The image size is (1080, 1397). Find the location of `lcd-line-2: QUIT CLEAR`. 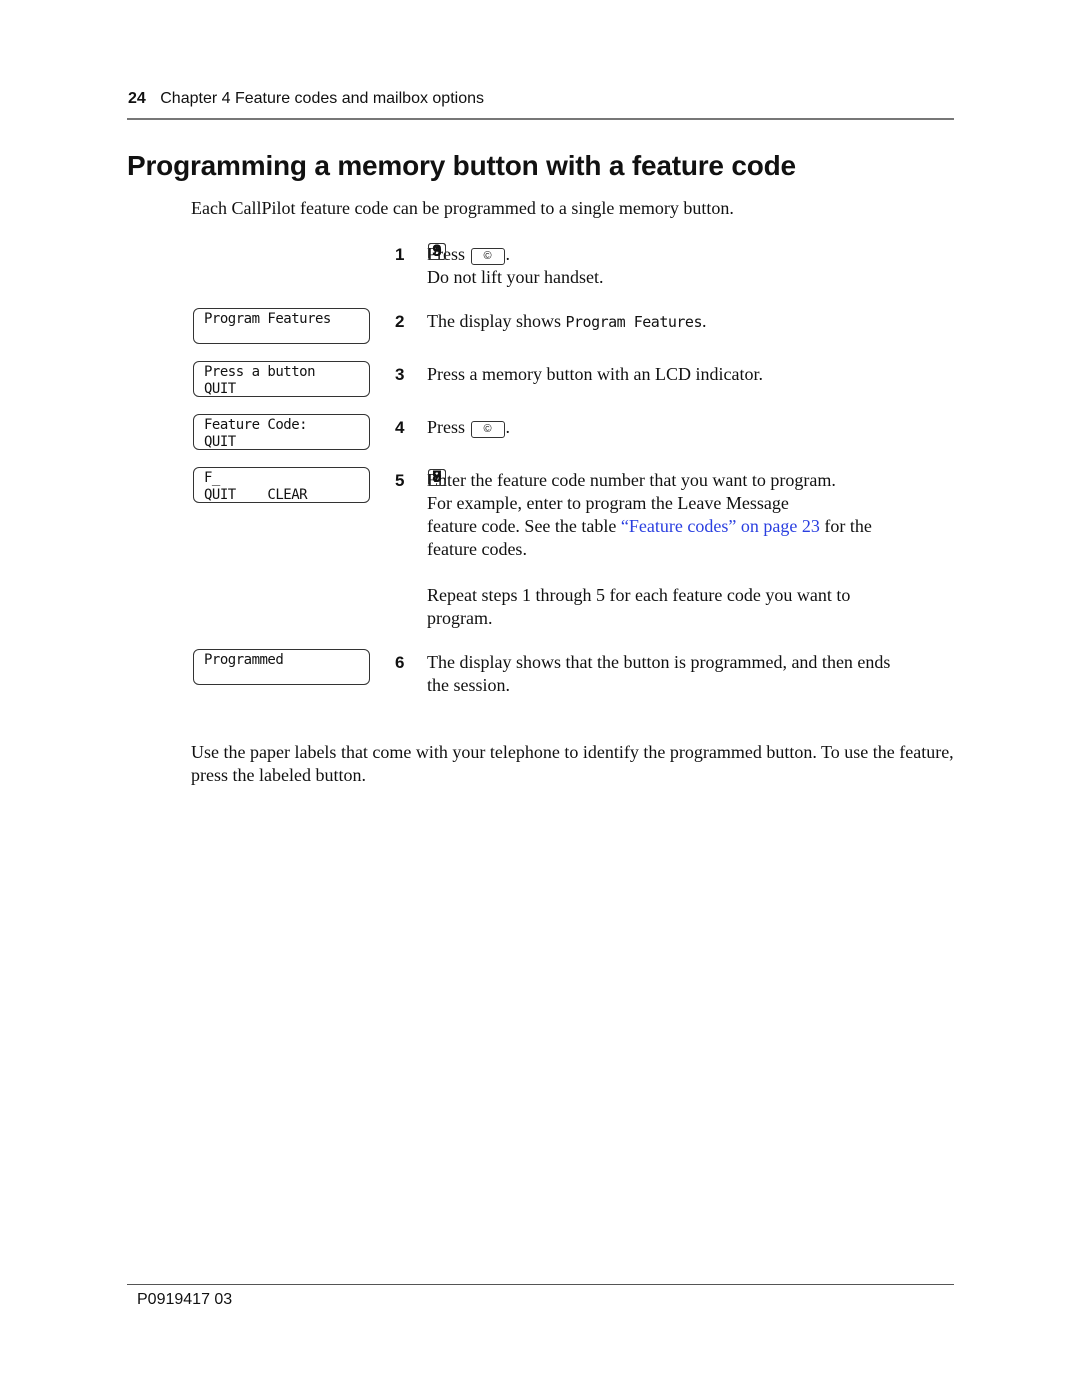

lcd-line-2: QUIT CLEAR is located at coordinates (256, 495).